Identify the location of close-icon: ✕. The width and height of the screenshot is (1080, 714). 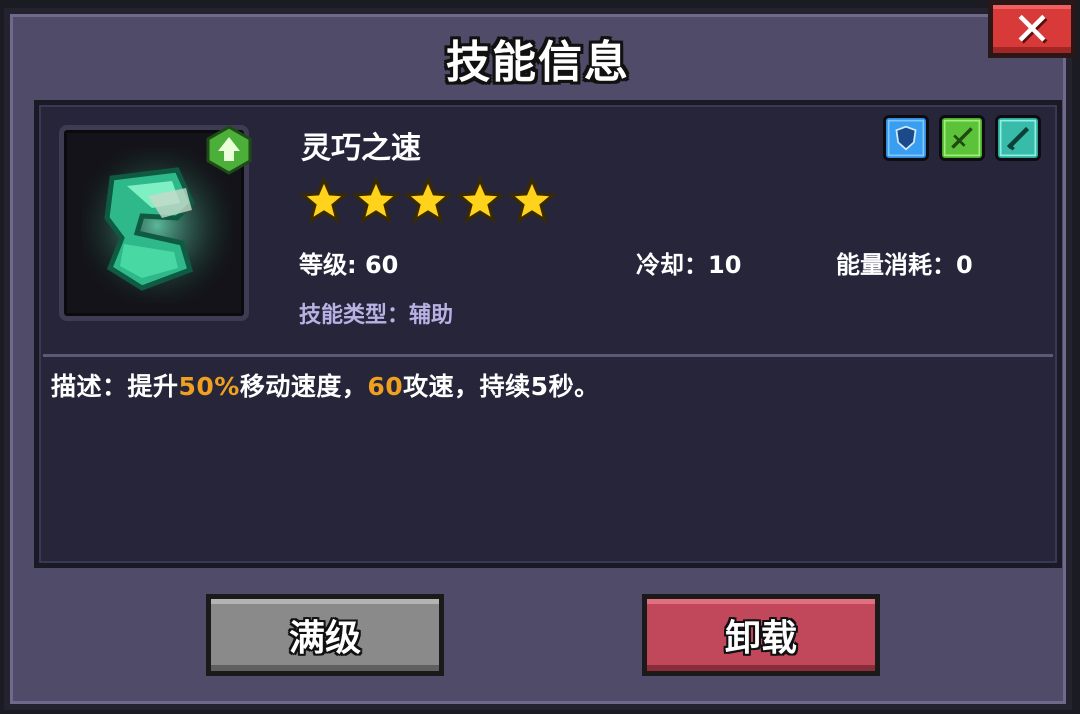
(1032, 29).